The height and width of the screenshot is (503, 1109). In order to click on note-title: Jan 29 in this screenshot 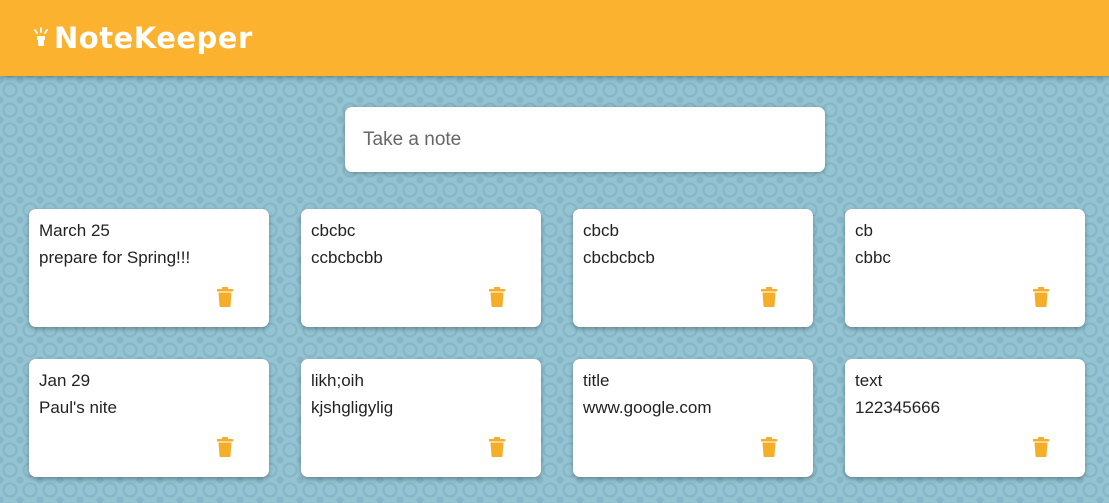, I will do `click(65, 380)`.